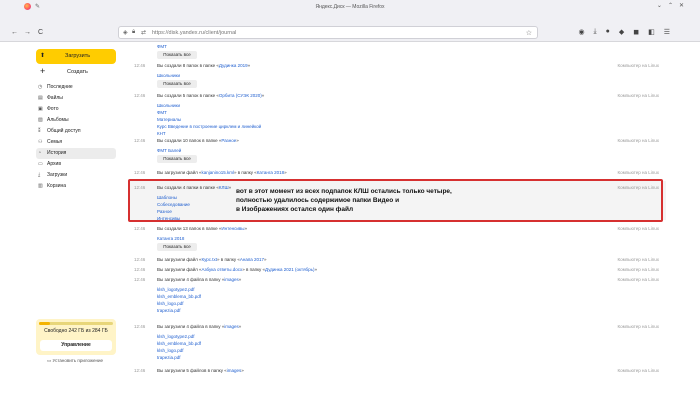 Image resolution: width=700 pixels, height=398 pixels. What do you see at coordinates (76, 109) in the screenshot?
I see `sidebar-item: ▣ Фото` at bounding box center [76, 109].